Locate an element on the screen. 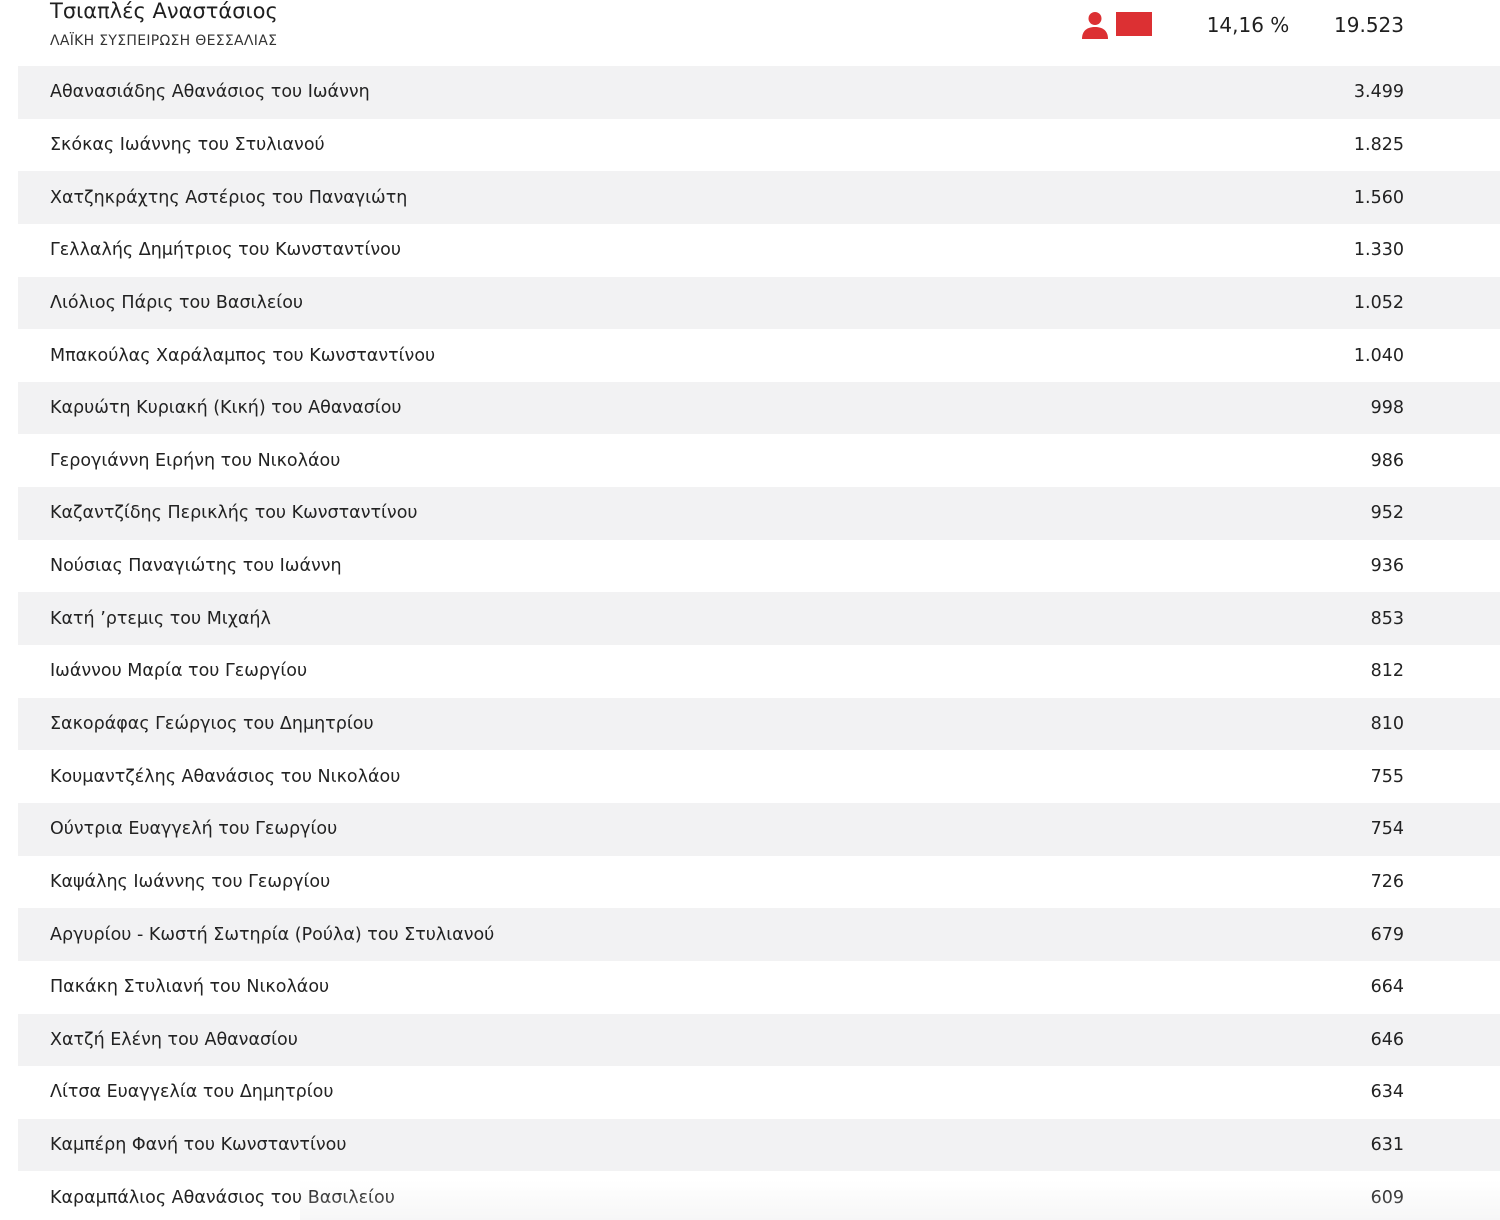 The image size is (1500, 1220). candidate-votes: 1.825 is located at coordinates (1378, 144).